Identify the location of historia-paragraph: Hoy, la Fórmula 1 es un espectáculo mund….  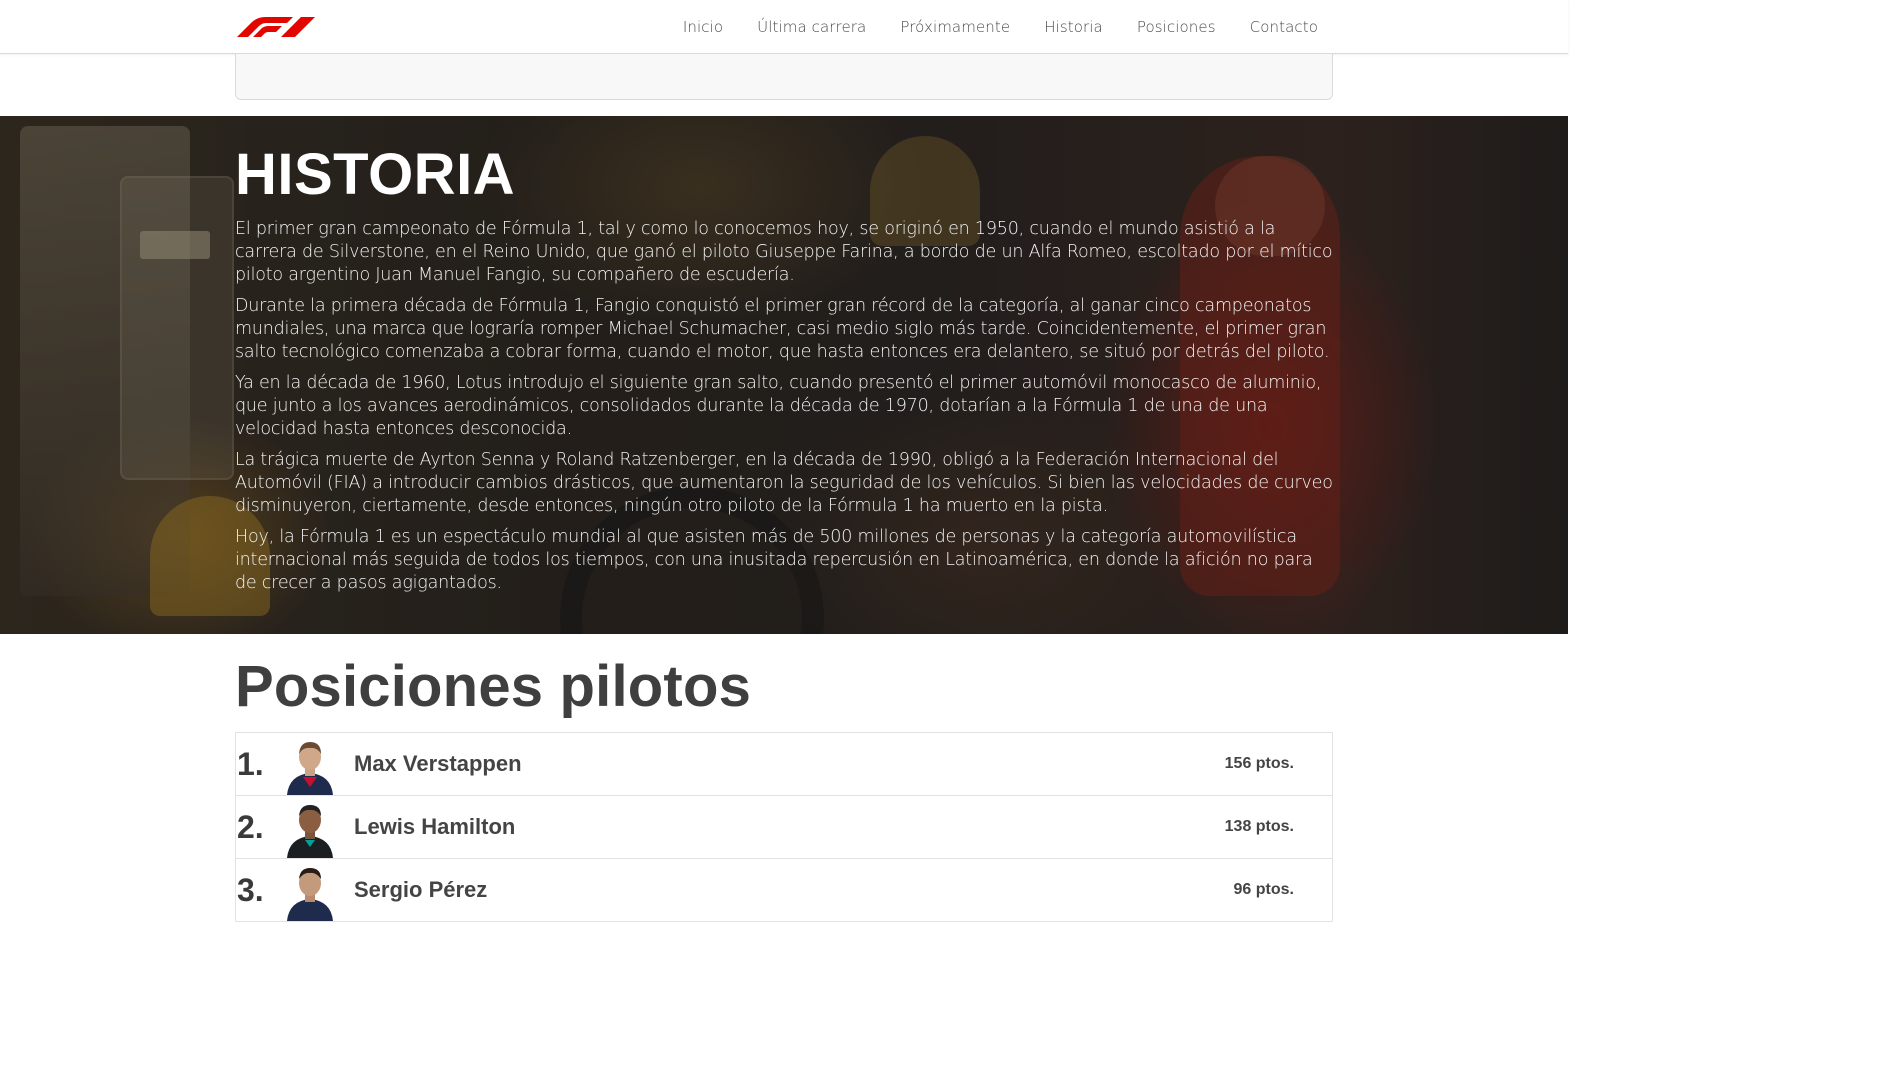
(774, 560).